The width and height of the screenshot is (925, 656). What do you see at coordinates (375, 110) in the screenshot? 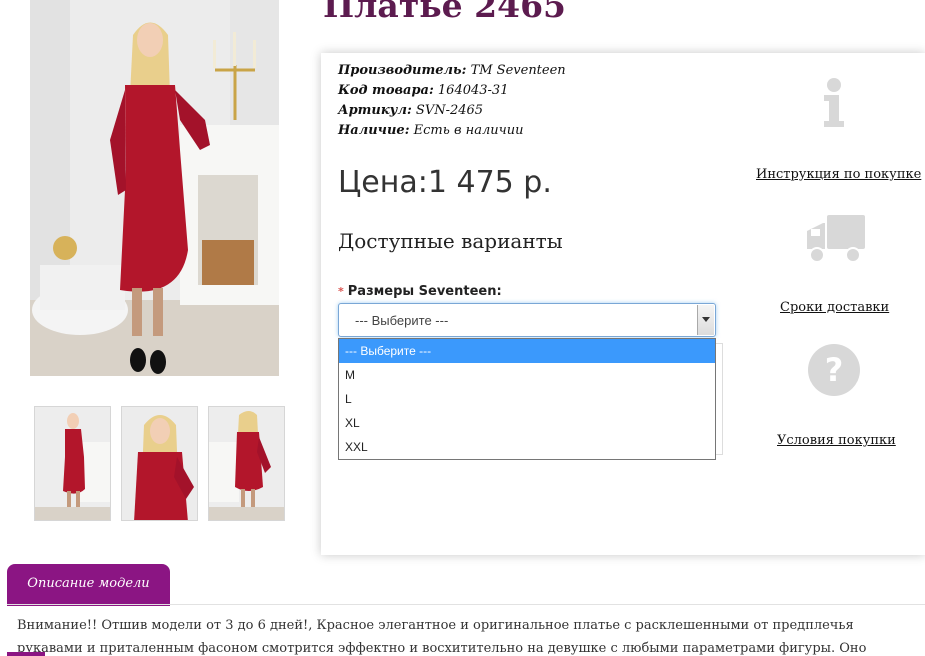
I see `article-label: Артикул:` at bounding box center [375, 110].